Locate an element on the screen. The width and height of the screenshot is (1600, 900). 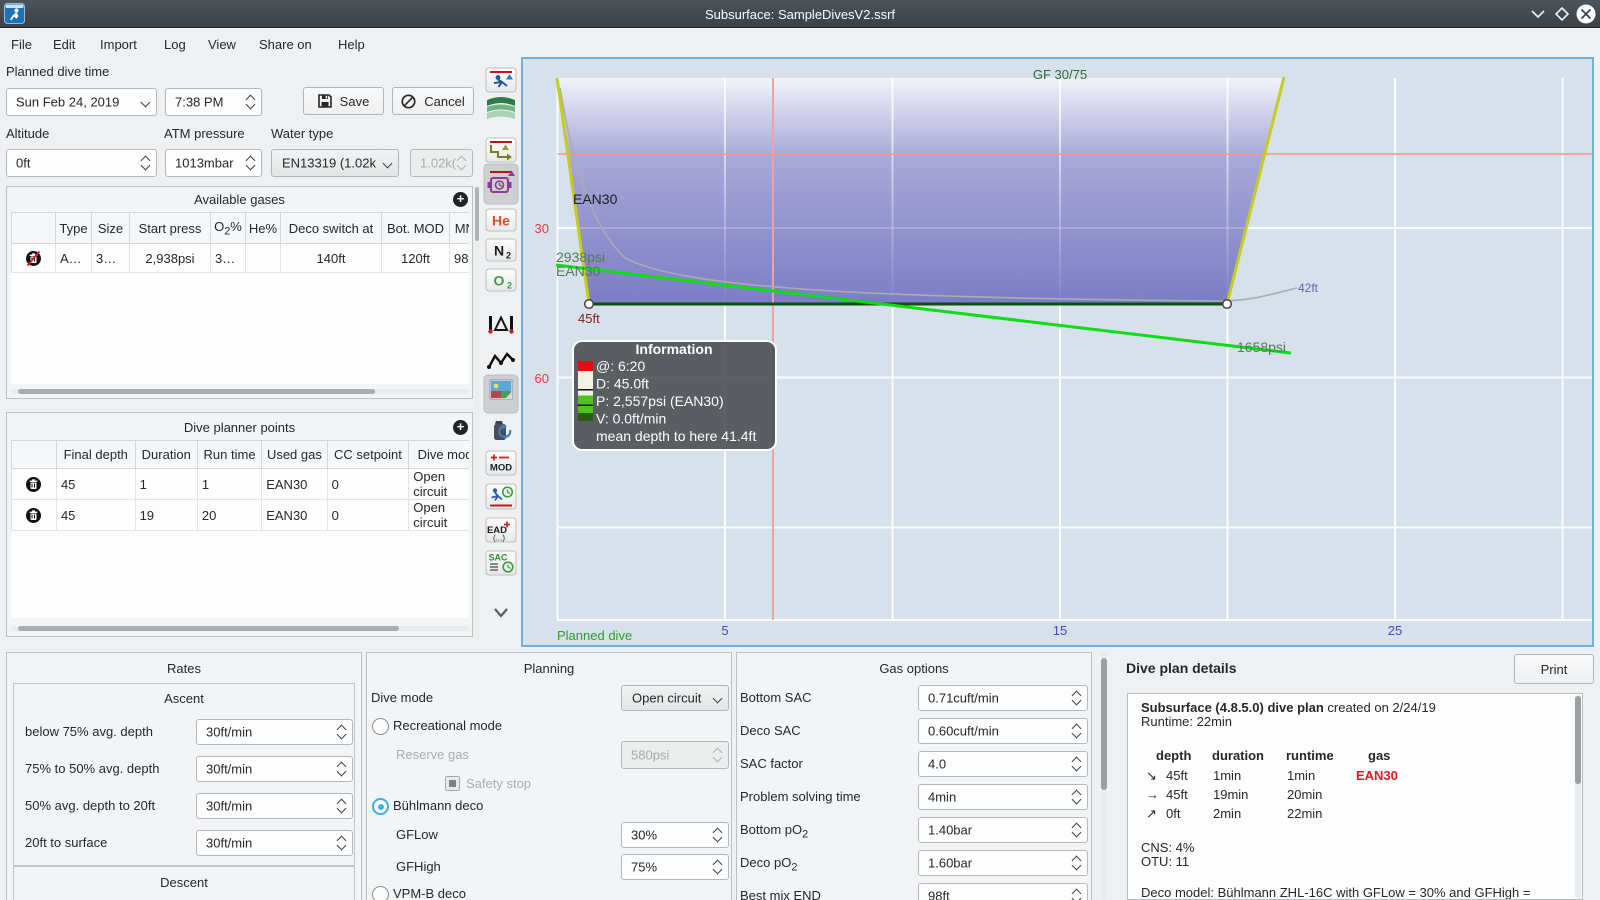
svg-text: 45ft is located at coordinates (589, 318).